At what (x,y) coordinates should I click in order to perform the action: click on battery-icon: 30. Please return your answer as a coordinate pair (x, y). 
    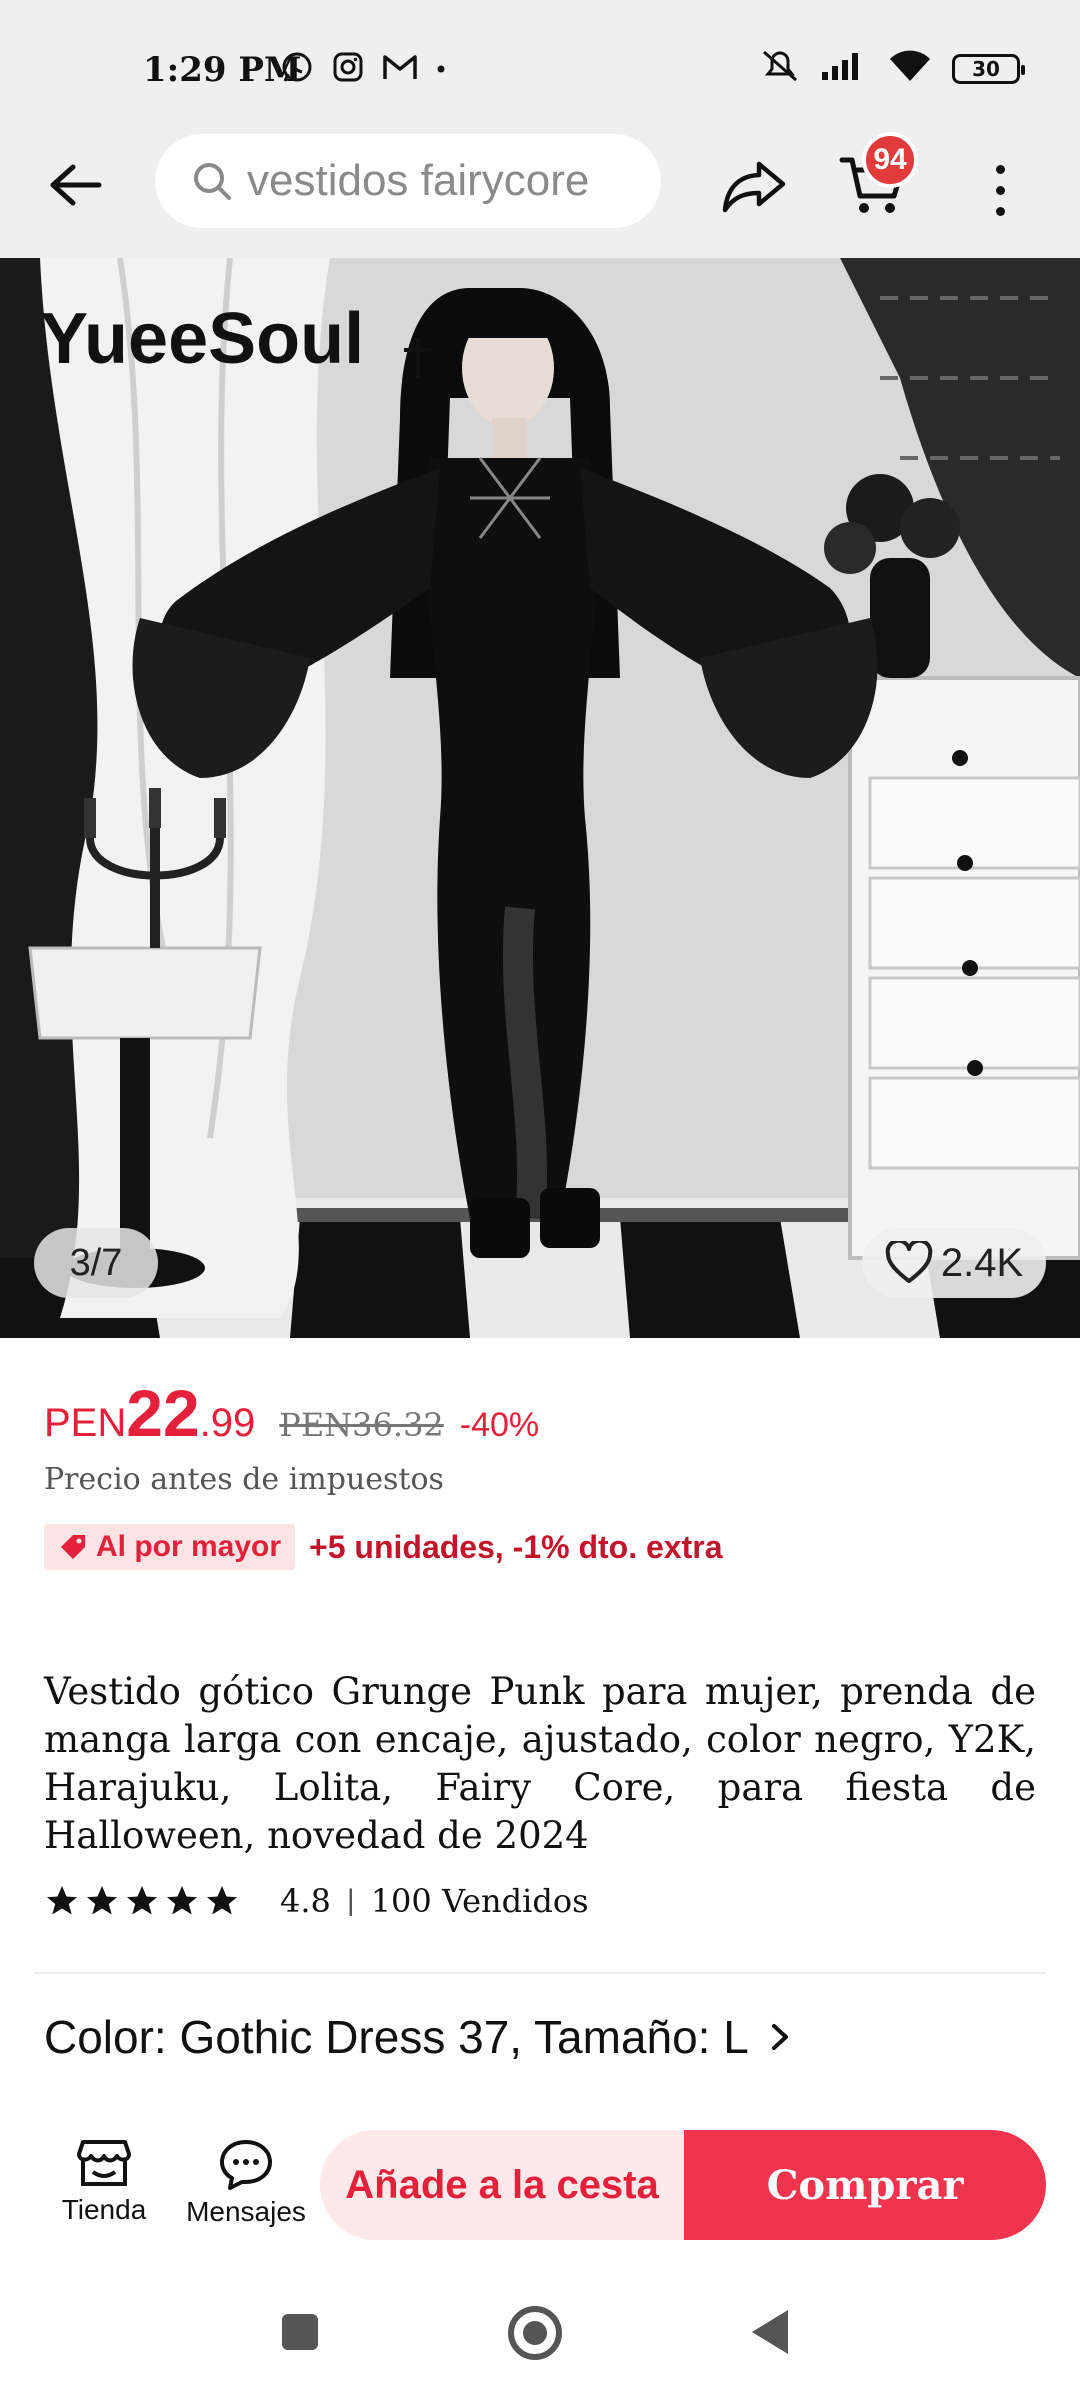
    Looking at the image, I should click on (988, 68).